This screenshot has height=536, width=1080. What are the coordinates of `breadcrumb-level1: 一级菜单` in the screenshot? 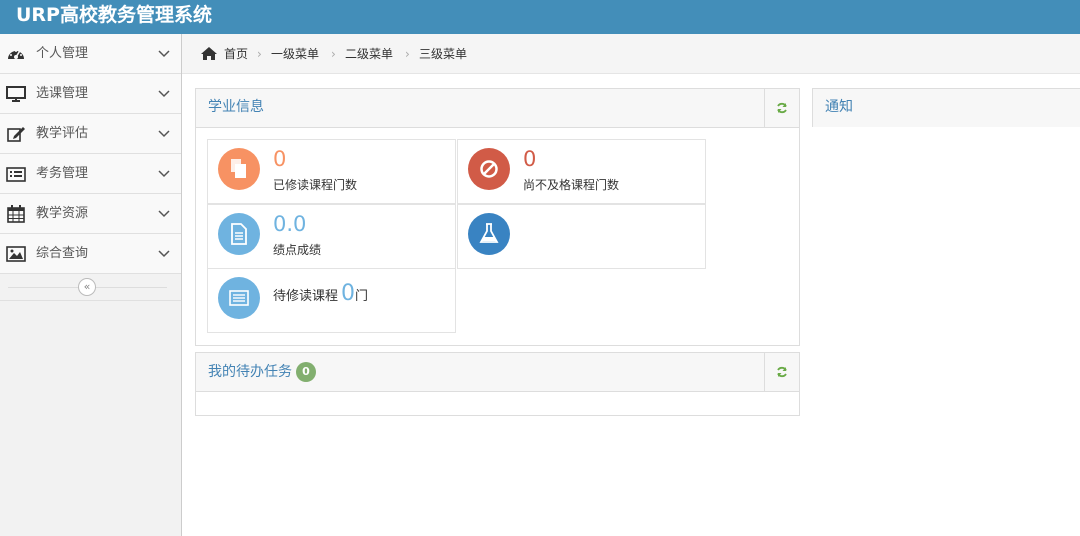 It's located at (295, 54).